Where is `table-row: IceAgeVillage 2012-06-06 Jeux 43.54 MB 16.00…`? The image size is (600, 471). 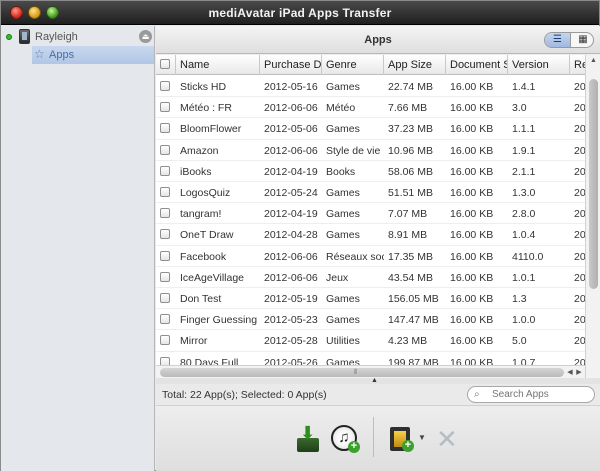 table-row: IceAgeVillage 2012-06-06 Jeux 43.54 MB 16.00… is located at coordinates (370, 277).